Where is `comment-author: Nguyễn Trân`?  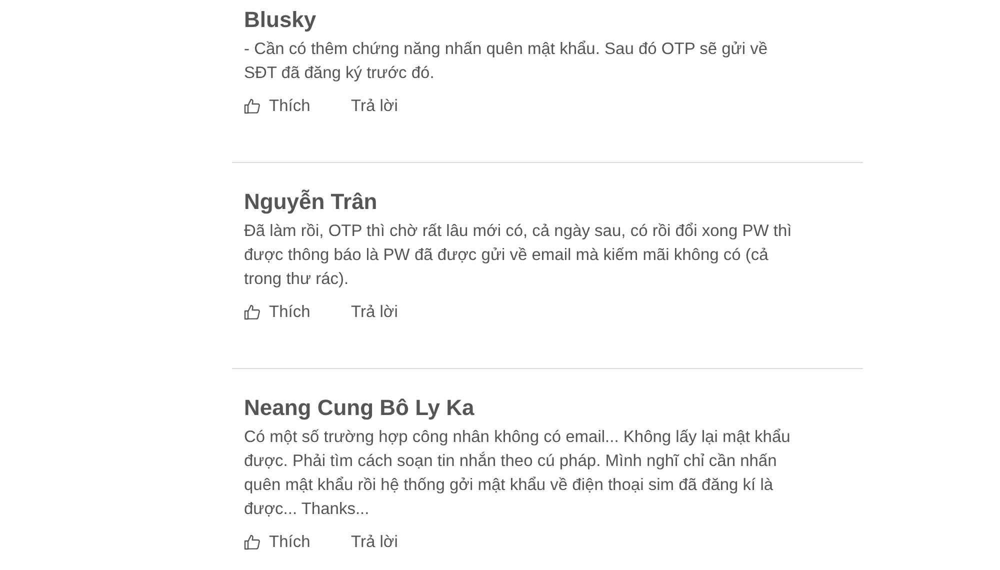 comment-author: Nguyễn Trân is located at coordinates (311, 202).